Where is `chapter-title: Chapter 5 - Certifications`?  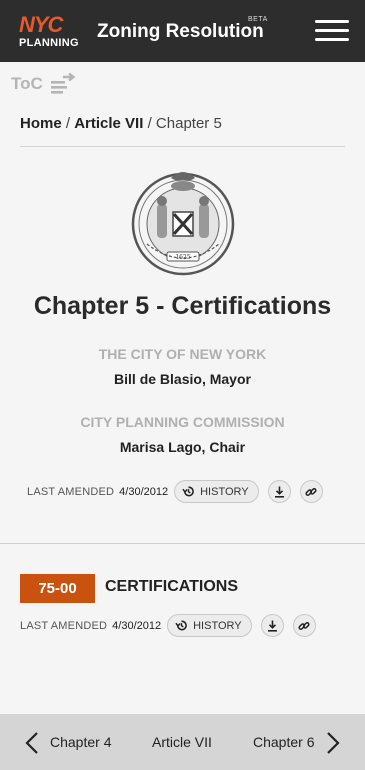
chapter-title: Chapter 5 - Certifications is located at coordinates (182, 306).